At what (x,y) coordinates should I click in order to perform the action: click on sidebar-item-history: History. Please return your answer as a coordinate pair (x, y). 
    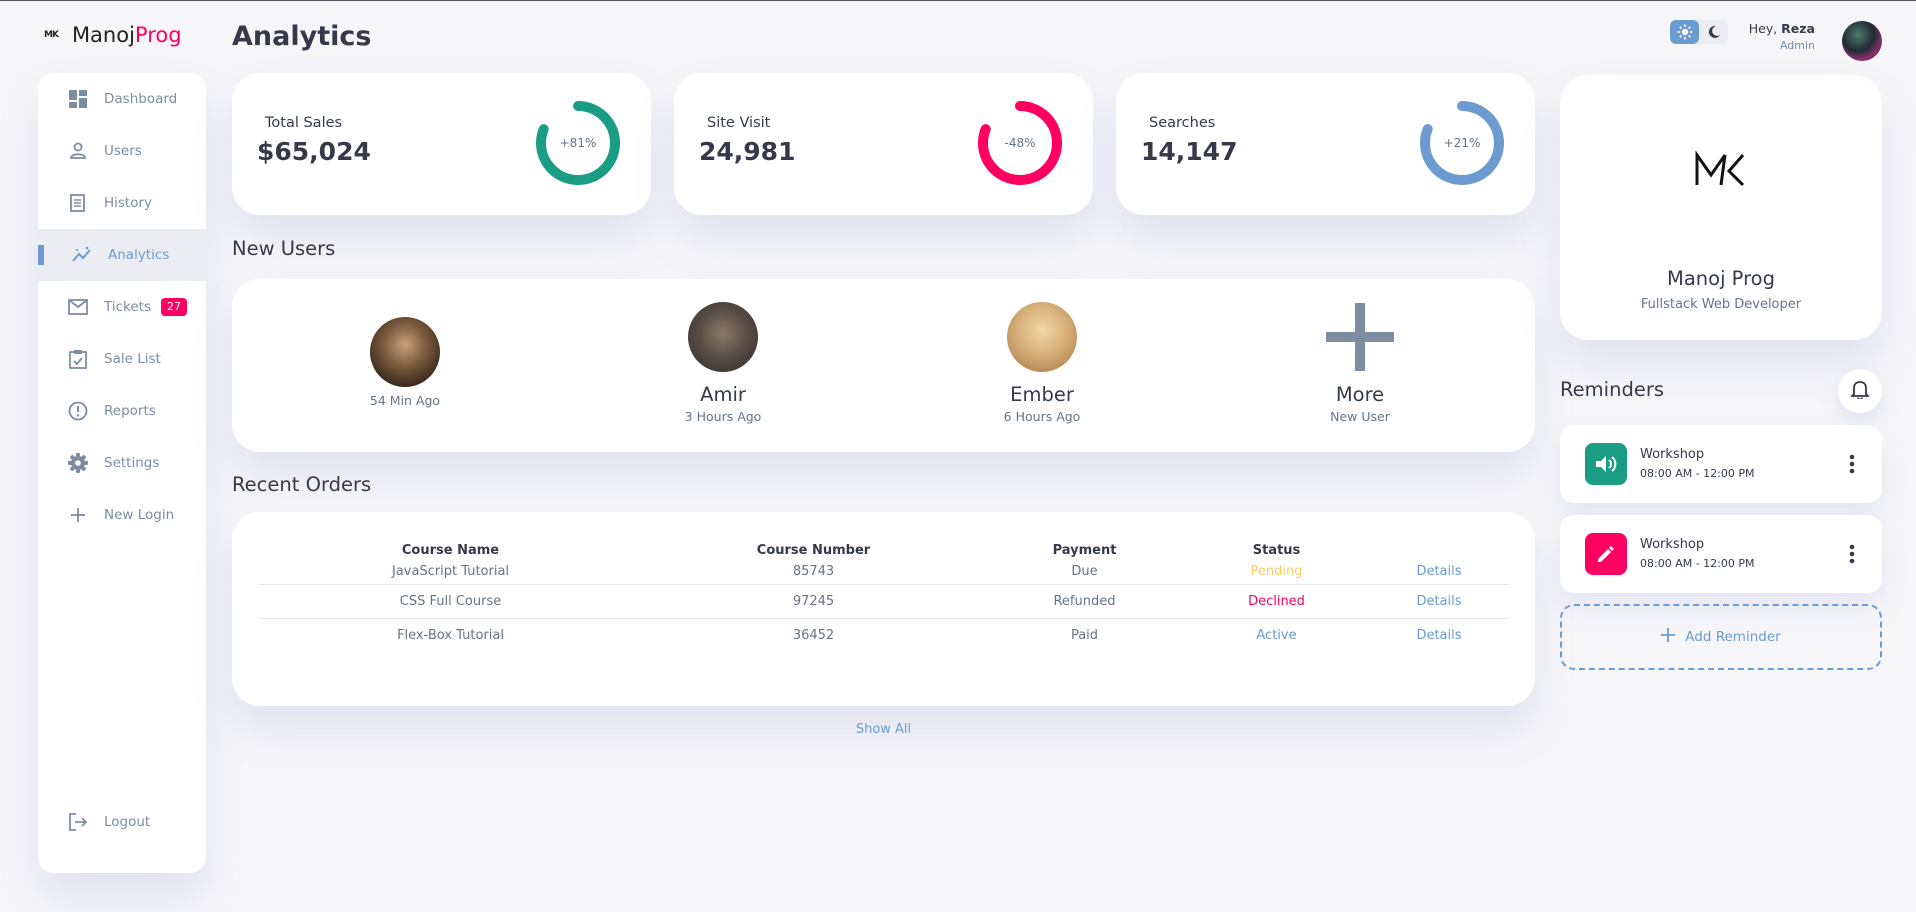
    Looking at the image, I should click on (122, 203).